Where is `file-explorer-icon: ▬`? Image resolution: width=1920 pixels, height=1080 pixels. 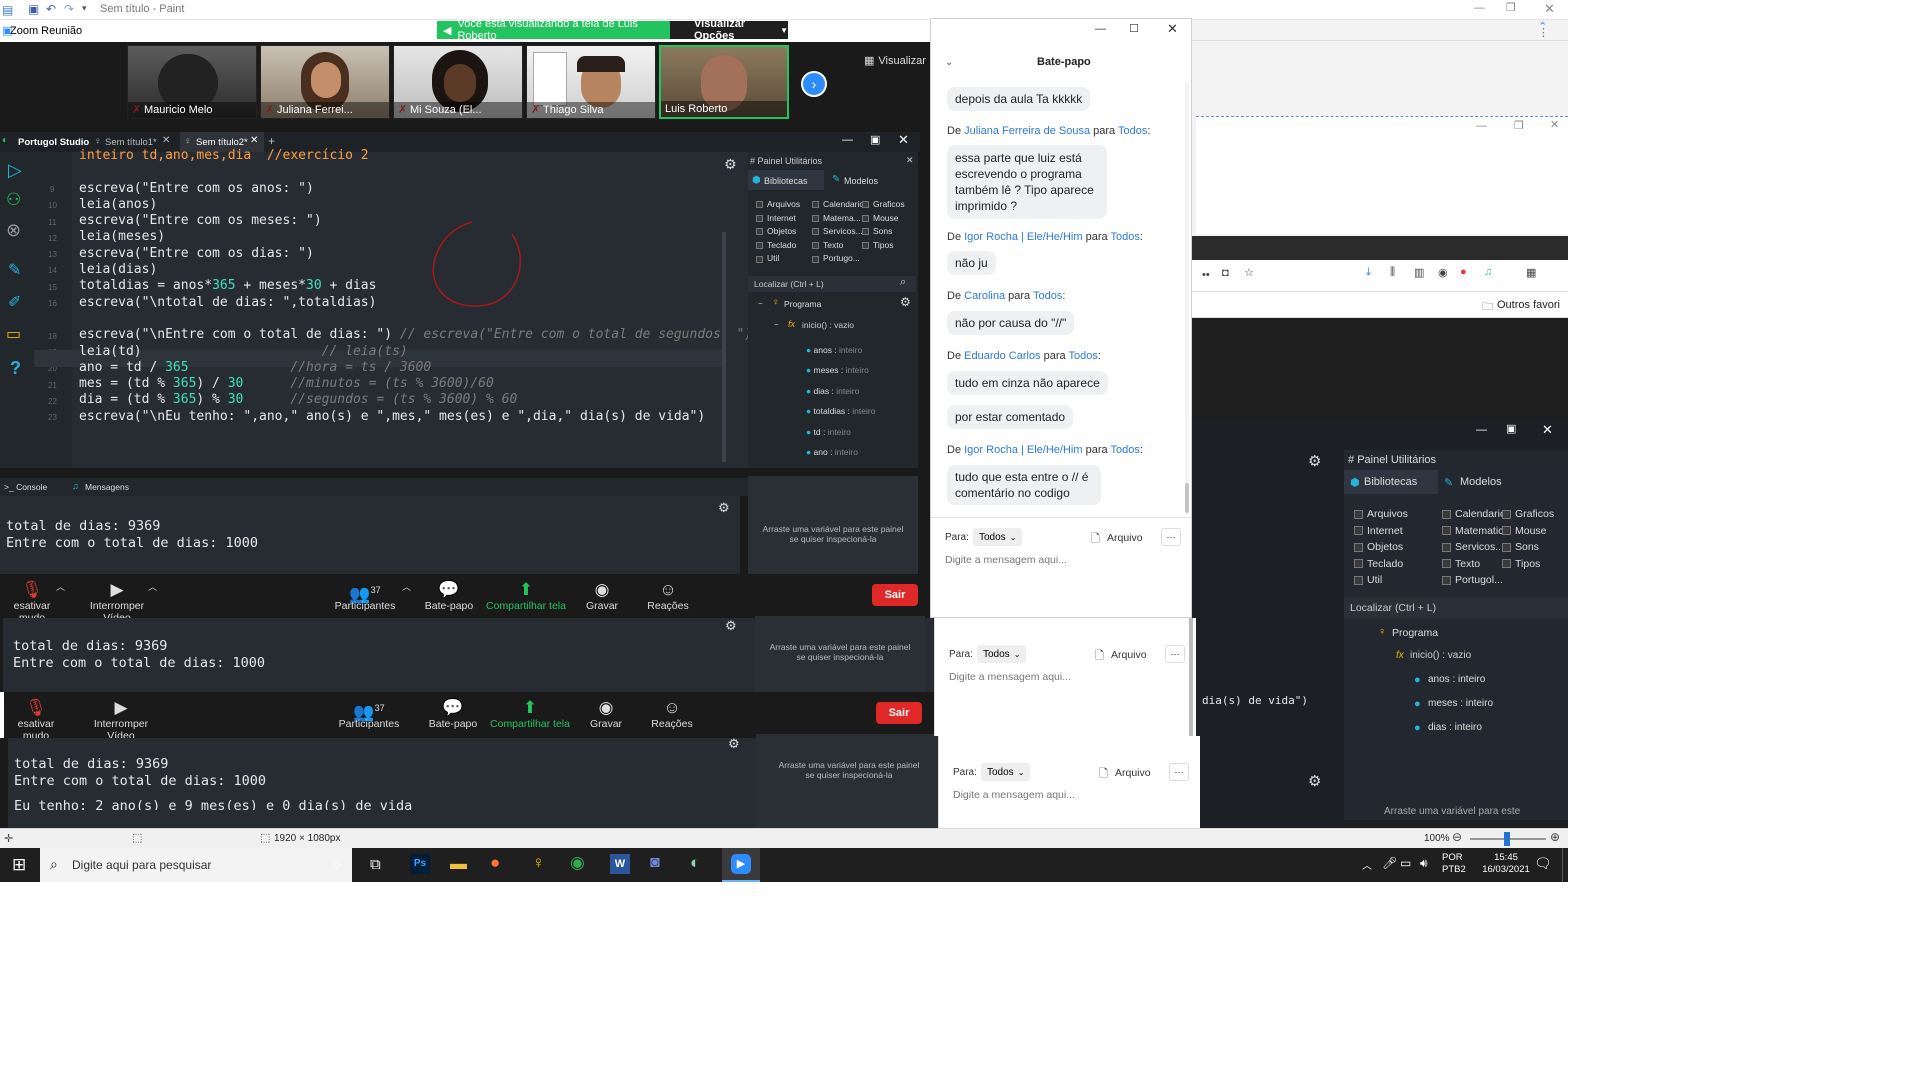 file-explorer-icon: ▬ is located at coordinates (458, 864).